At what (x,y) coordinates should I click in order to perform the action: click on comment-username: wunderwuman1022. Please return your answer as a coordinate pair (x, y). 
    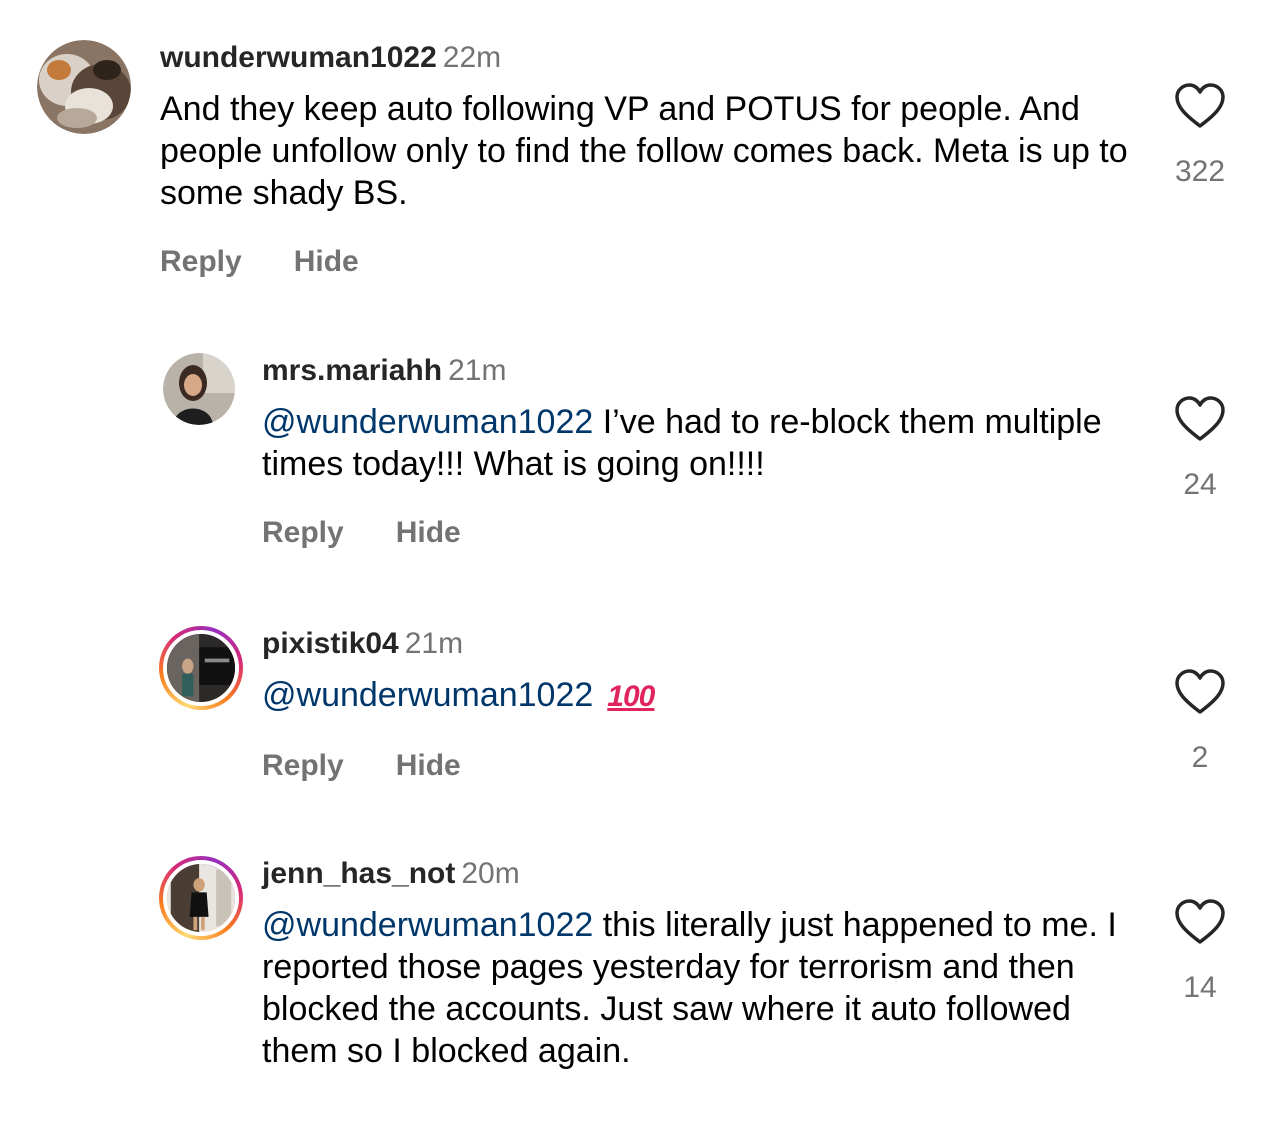
    Looking at the image, I should click on (298, 57).